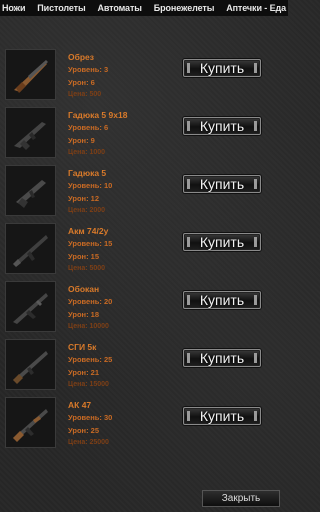 The image size is (320, 512). Describe the element at coordinates (83, 314) in the screenshot. I see `weapon-damage: Урон: 18` at that location.